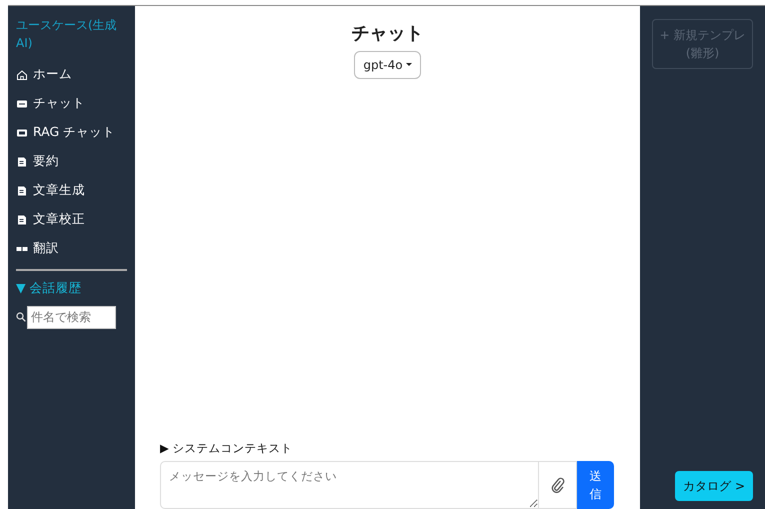  Describe the element at coordinates (71, 288) in the screenshot. I see `history-toggle: ▼ 会話履歴` at that location.